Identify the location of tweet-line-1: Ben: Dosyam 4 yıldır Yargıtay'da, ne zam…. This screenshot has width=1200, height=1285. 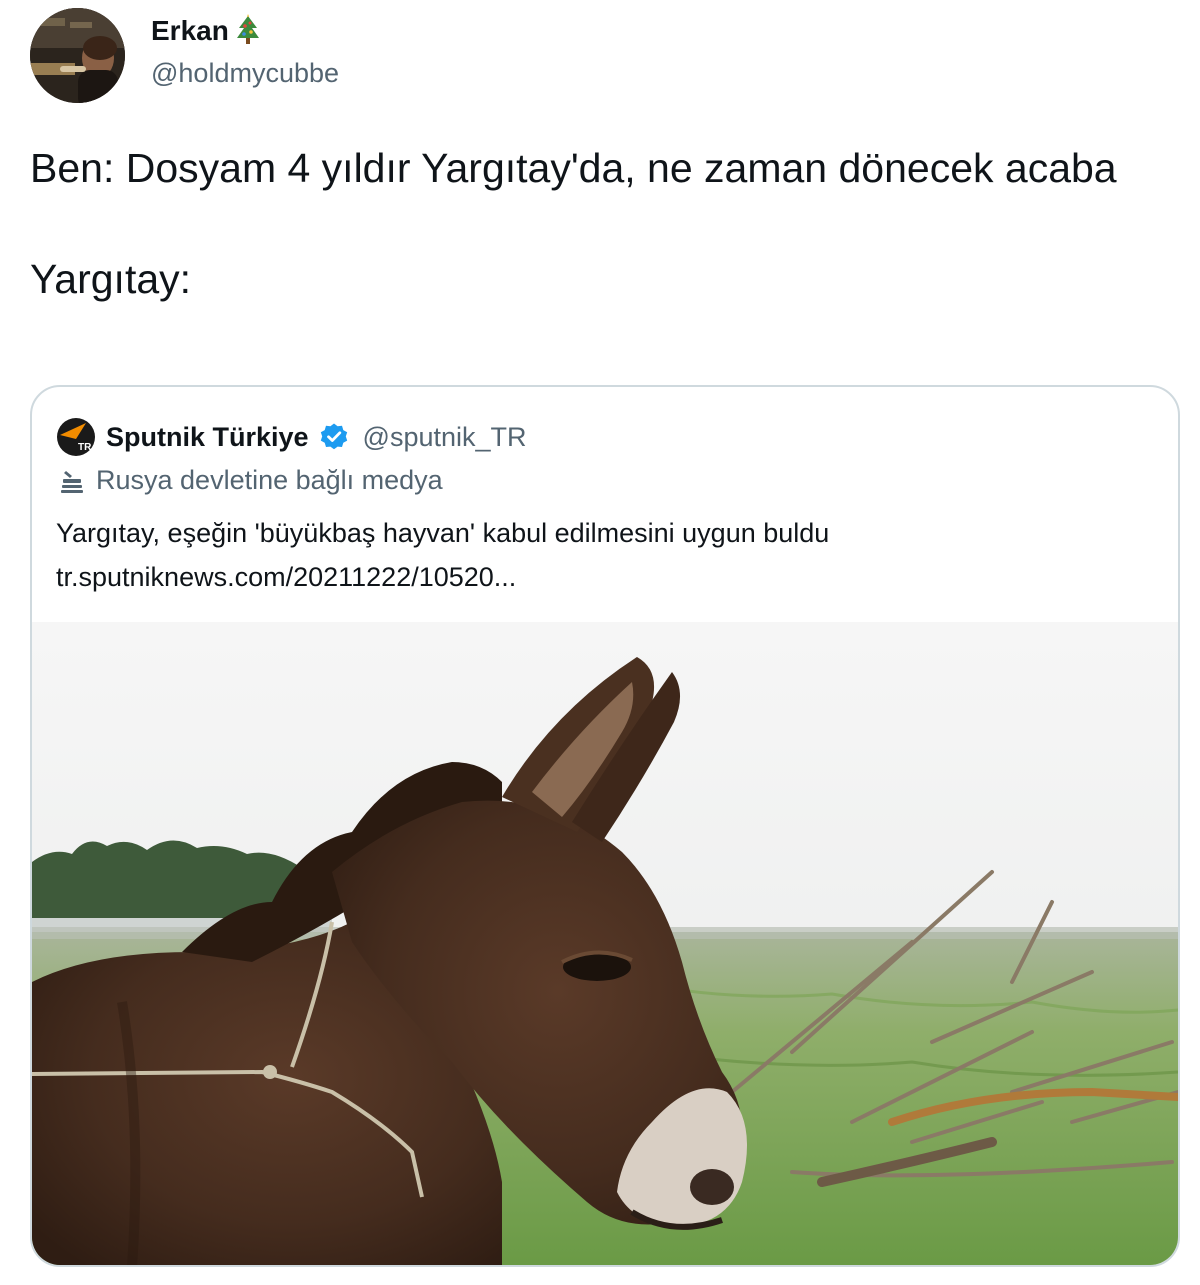
(573, 168).